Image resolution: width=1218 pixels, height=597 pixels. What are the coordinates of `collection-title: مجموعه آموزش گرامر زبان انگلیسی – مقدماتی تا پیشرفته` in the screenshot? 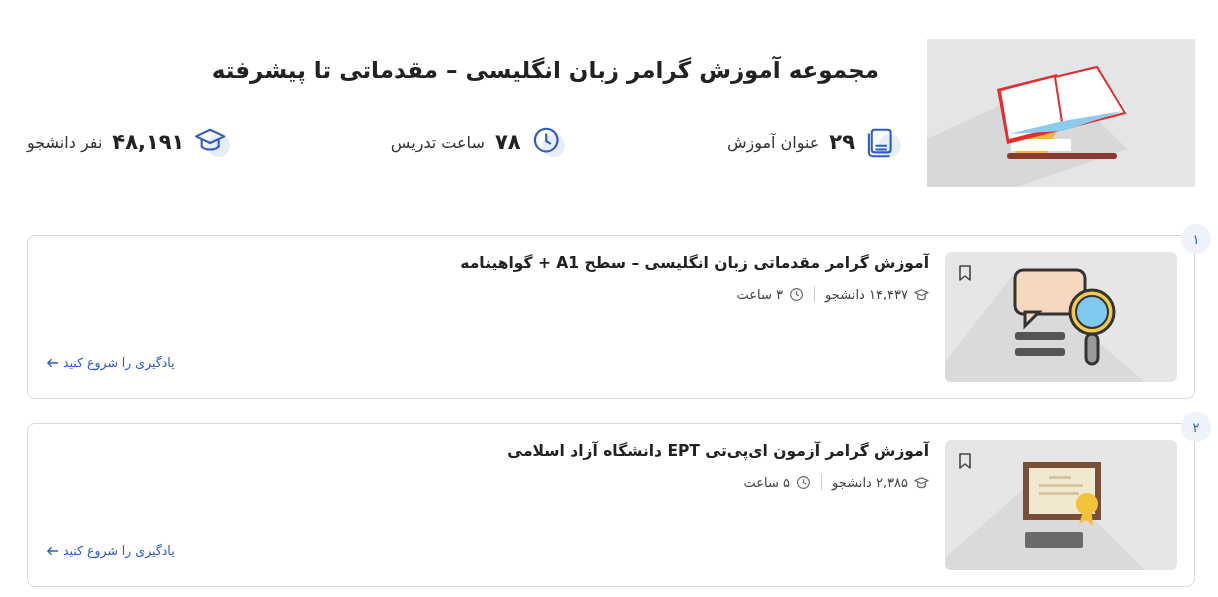 It's located at (544, 70).